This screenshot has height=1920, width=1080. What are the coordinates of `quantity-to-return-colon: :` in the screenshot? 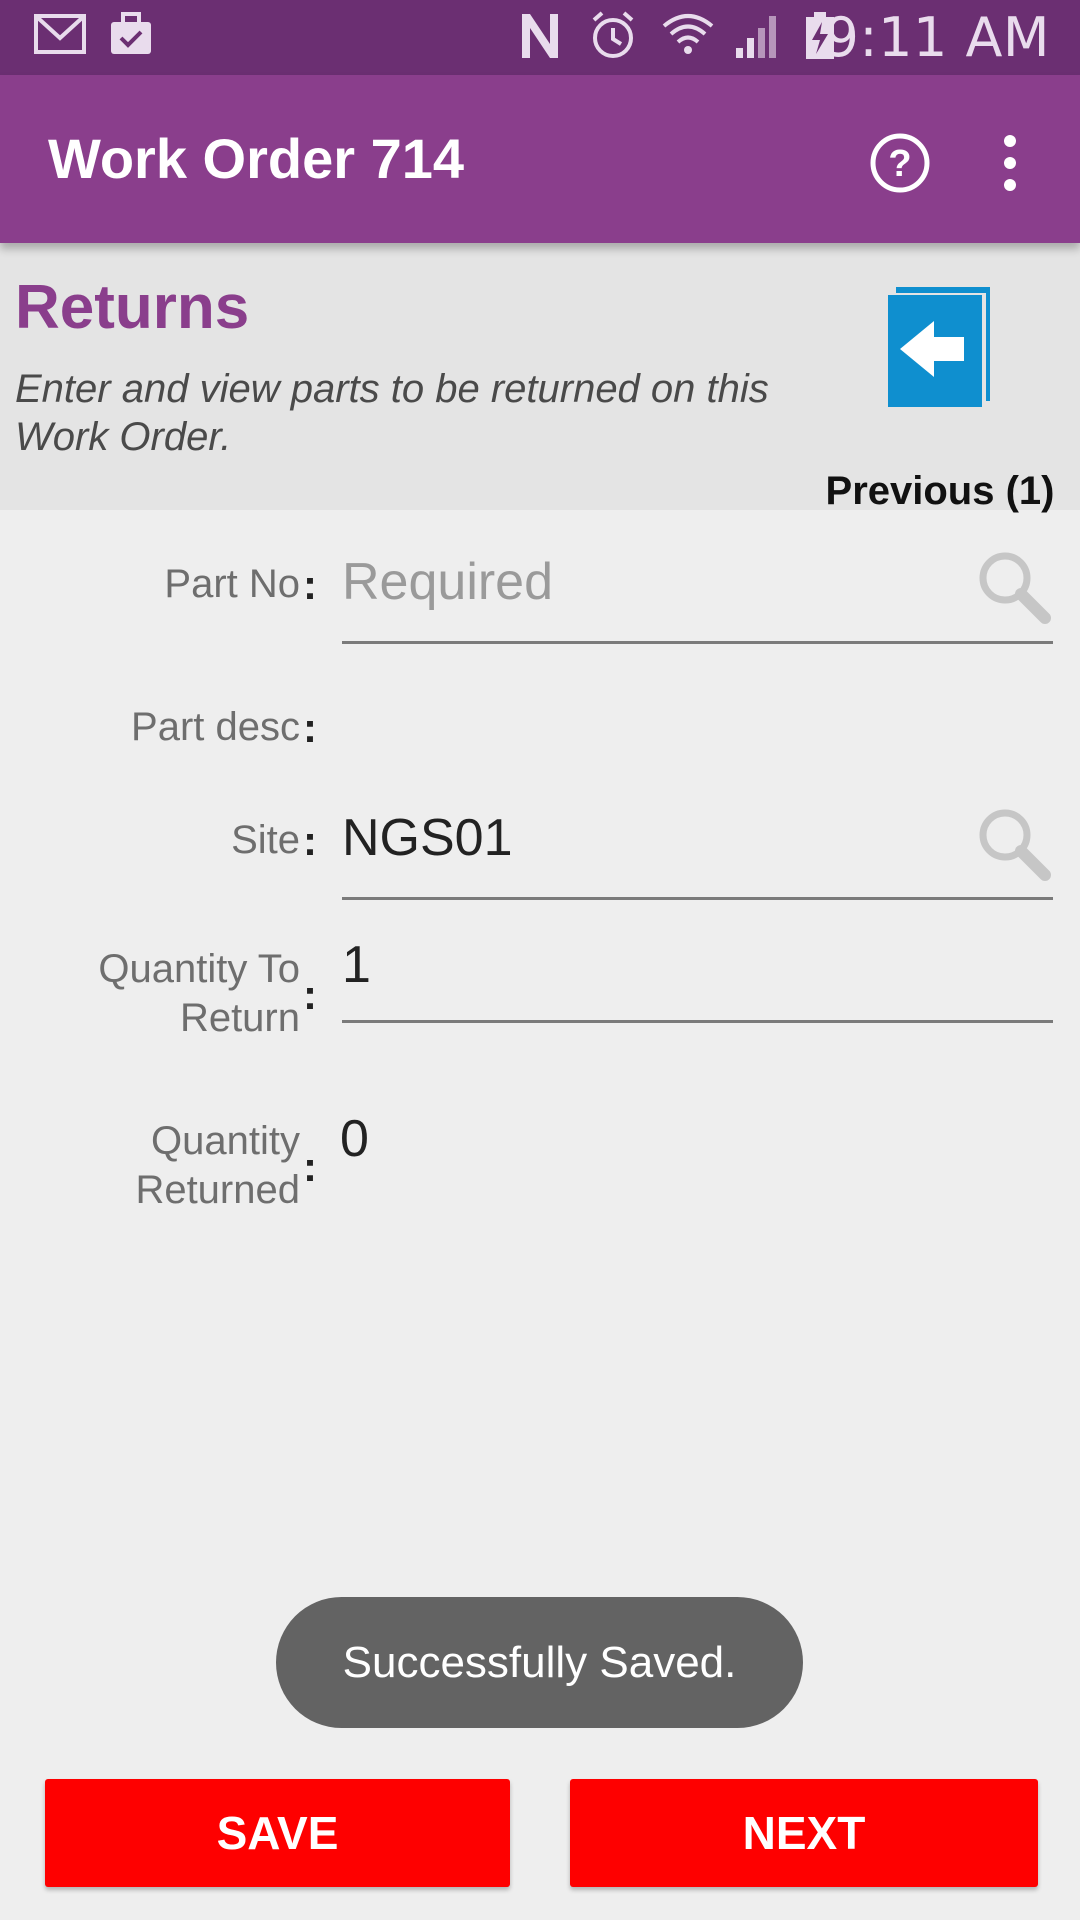 It's located at (310, 994).